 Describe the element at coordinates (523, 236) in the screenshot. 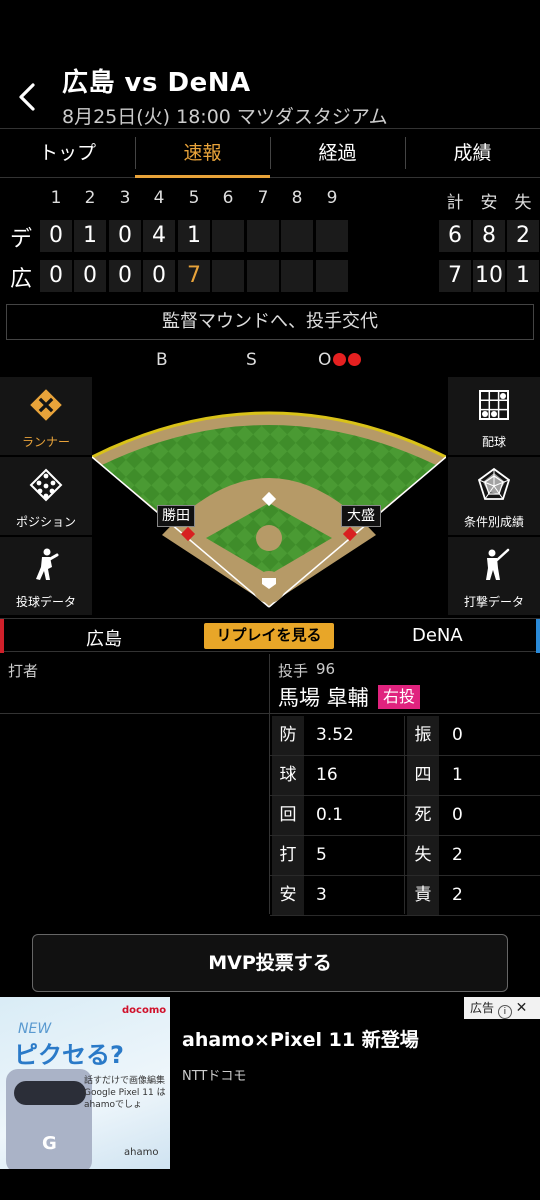

I see `total-score: 2` at that location.